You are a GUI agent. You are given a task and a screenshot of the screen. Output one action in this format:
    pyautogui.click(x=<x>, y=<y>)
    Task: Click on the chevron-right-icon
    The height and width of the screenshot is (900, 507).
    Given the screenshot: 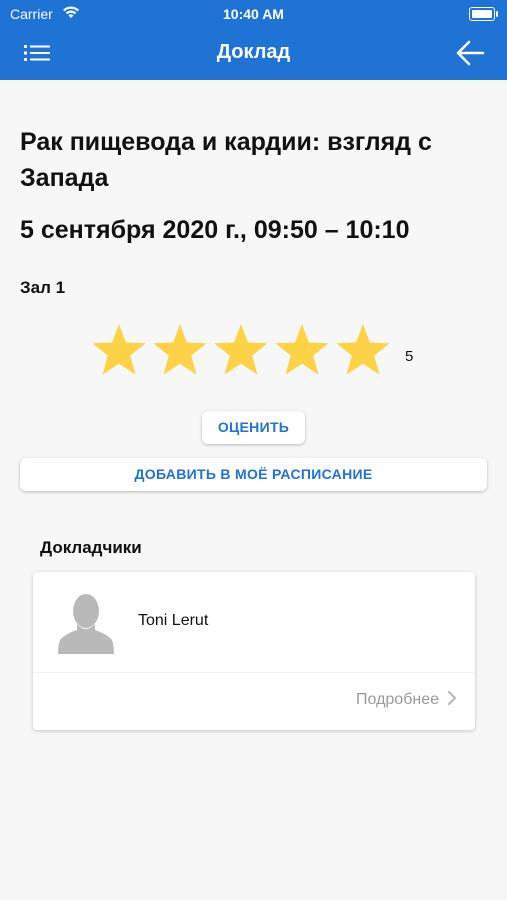 What is the action you would take?
    pyautogui.click(x=452, y=698)
    